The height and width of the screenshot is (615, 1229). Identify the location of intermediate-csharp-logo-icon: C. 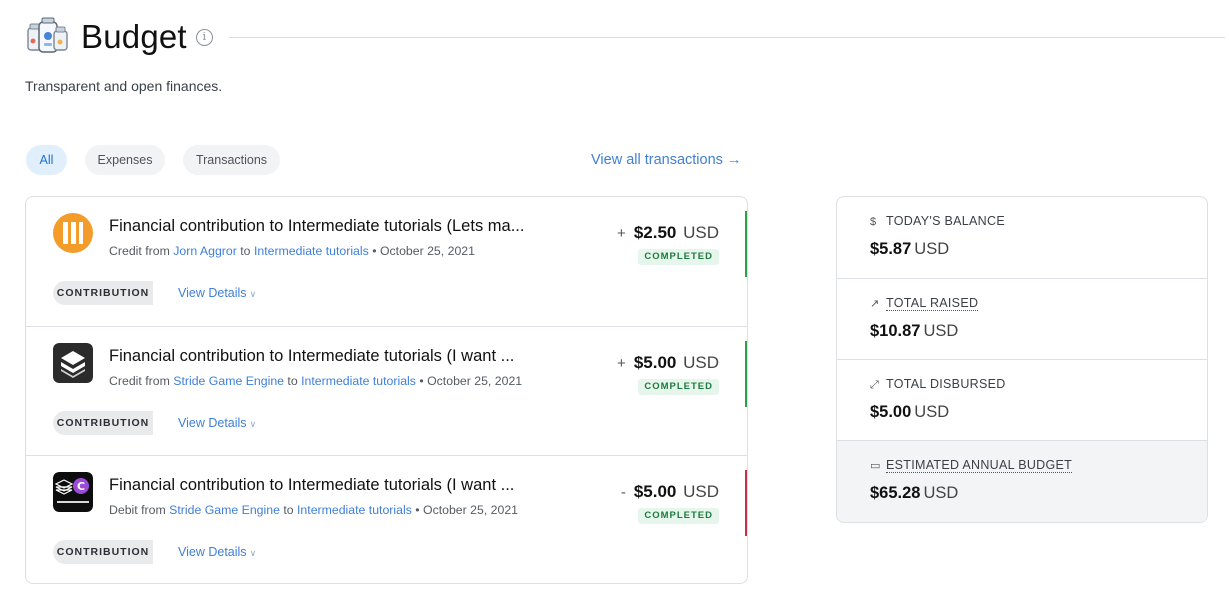
(73, 492).